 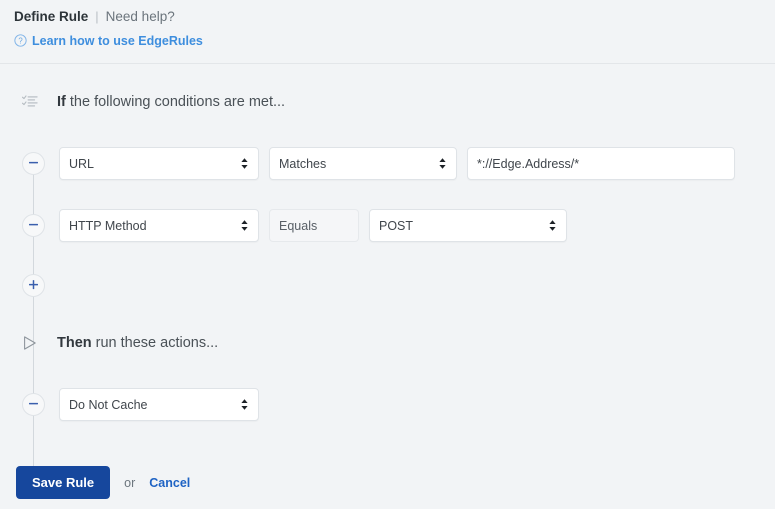 I want to click on condition-subject-select: URL, so click(x=159, y=163).